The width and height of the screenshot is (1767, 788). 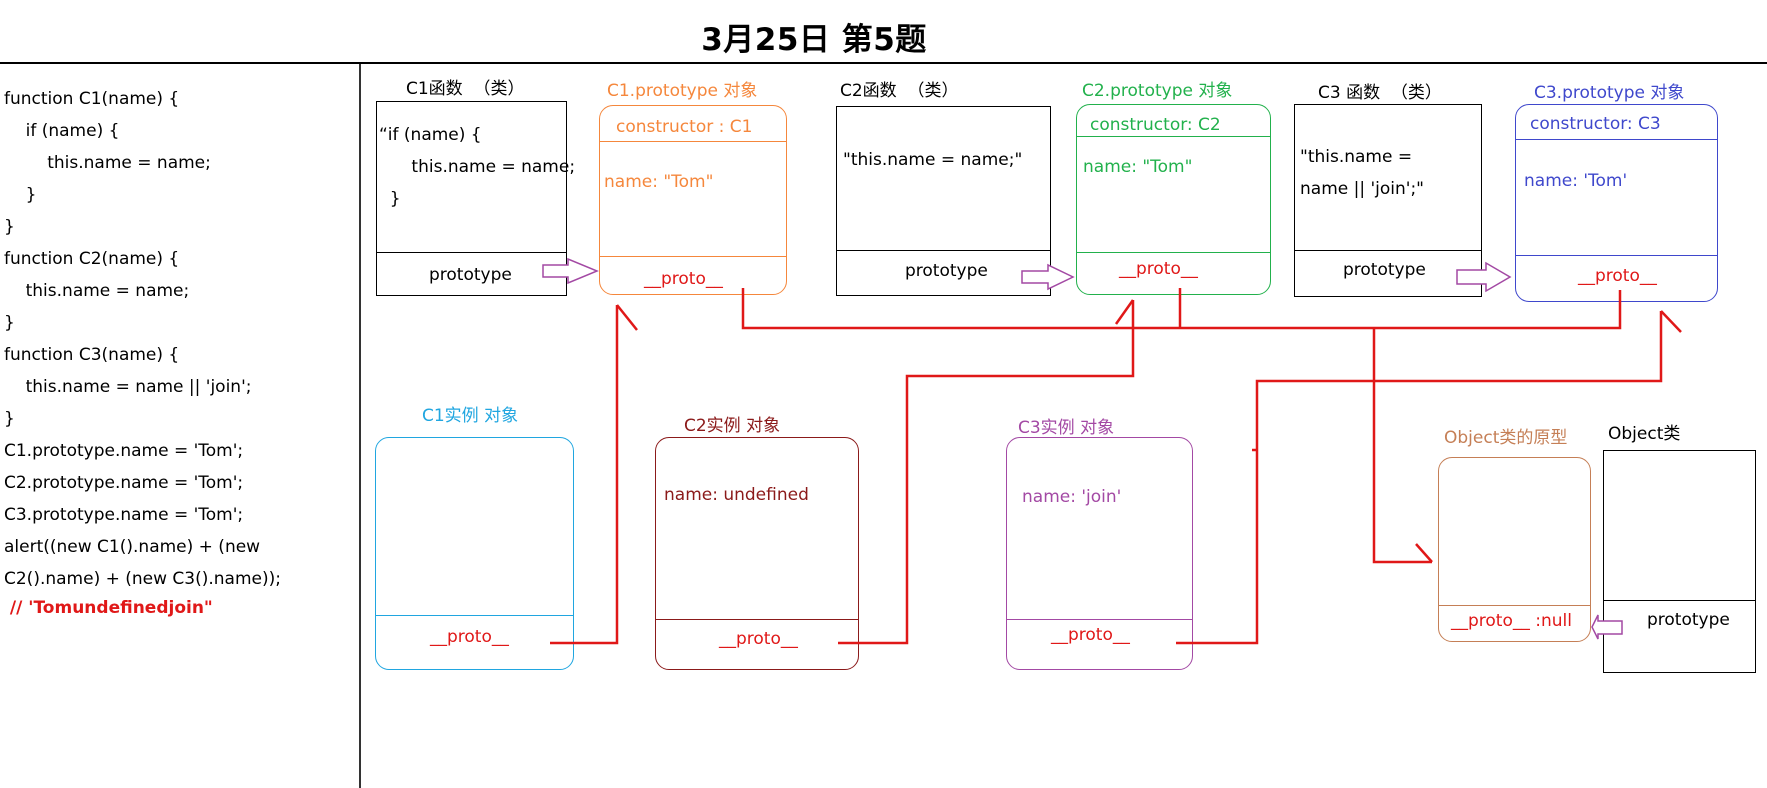 What do you see at coordinates (1181, 309) in the screenshot?
I see `prototypes-to-object-link` at bounding box center [1181, 309].